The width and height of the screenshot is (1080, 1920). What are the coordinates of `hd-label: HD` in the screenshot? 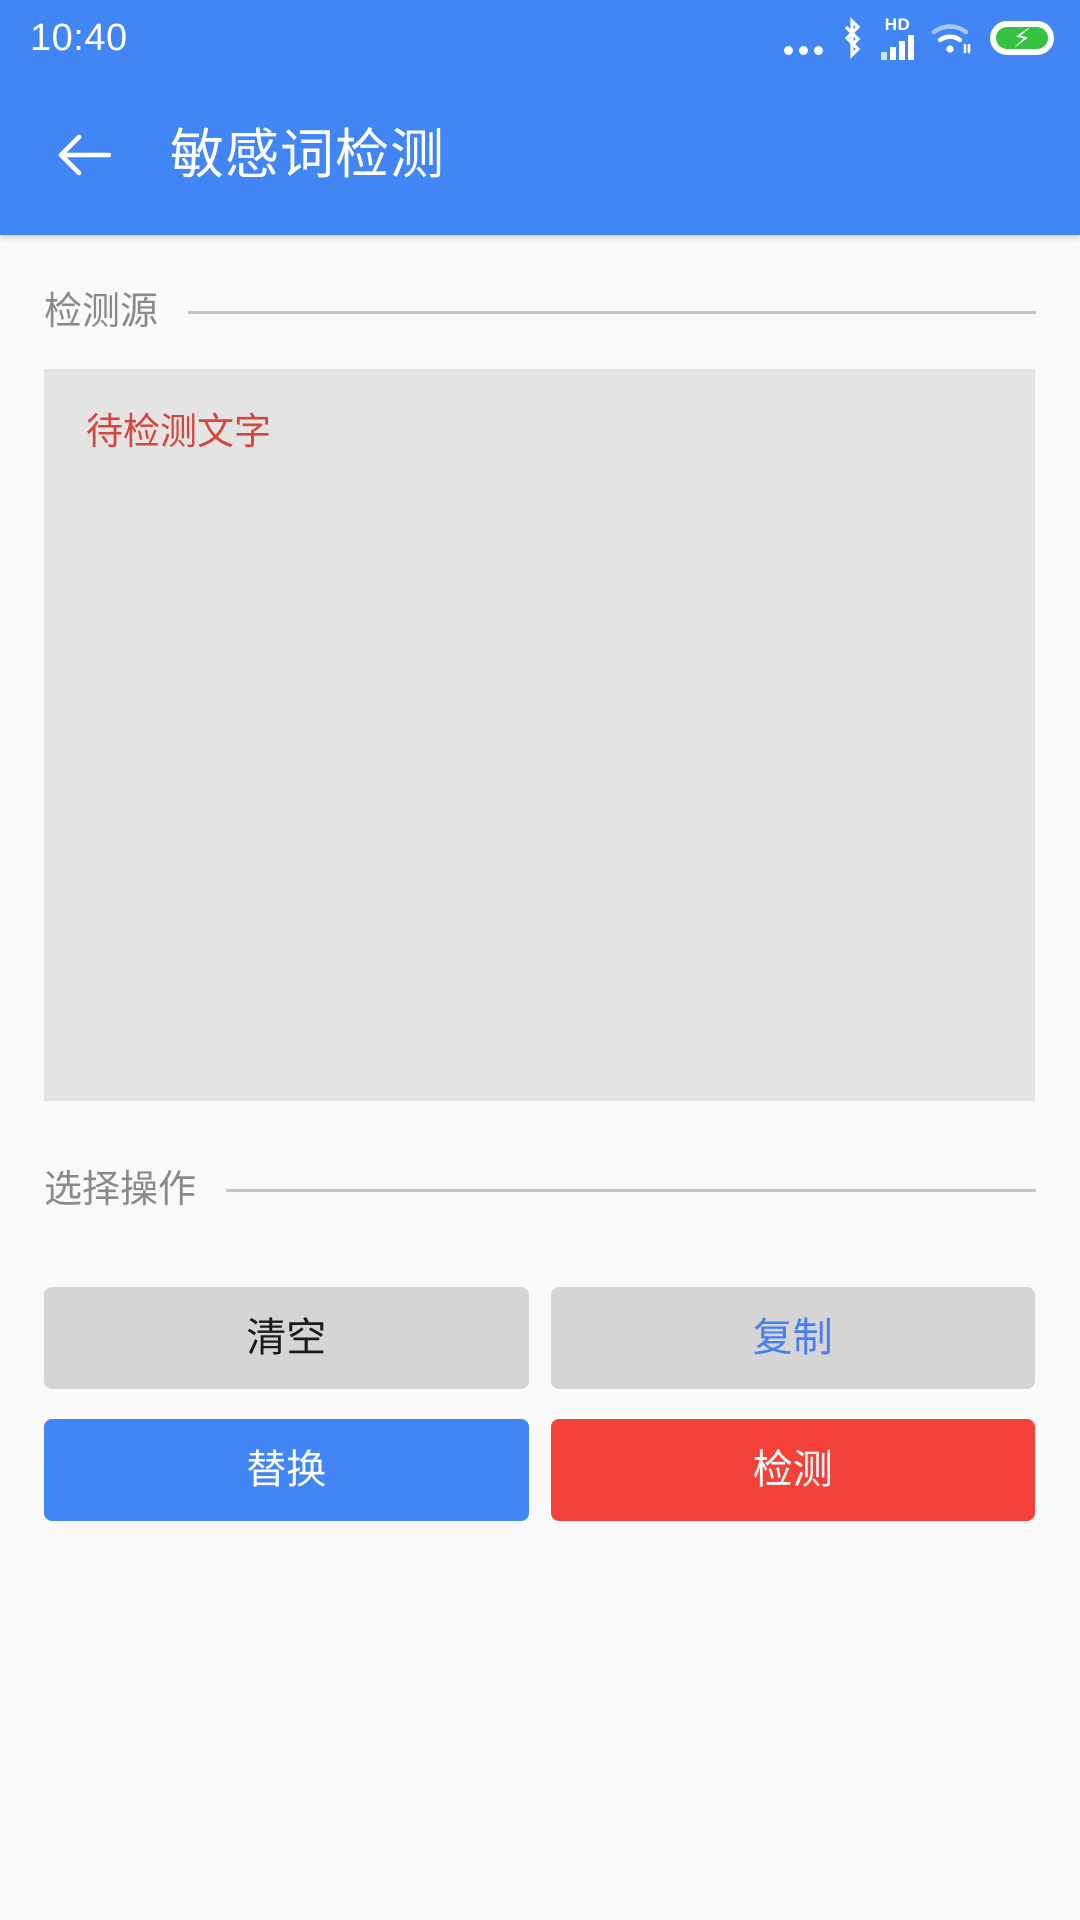 It's located at (897, 24).